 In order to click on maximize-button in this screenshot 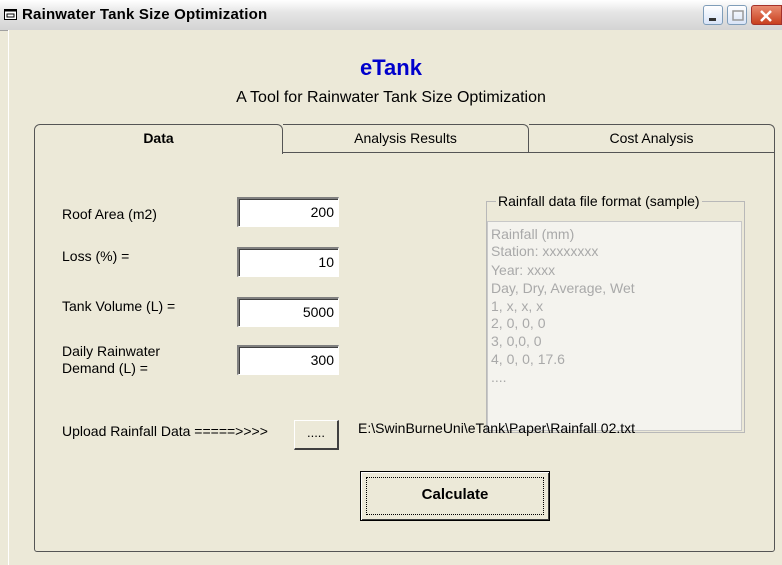, I will do `click(737, 15)`.